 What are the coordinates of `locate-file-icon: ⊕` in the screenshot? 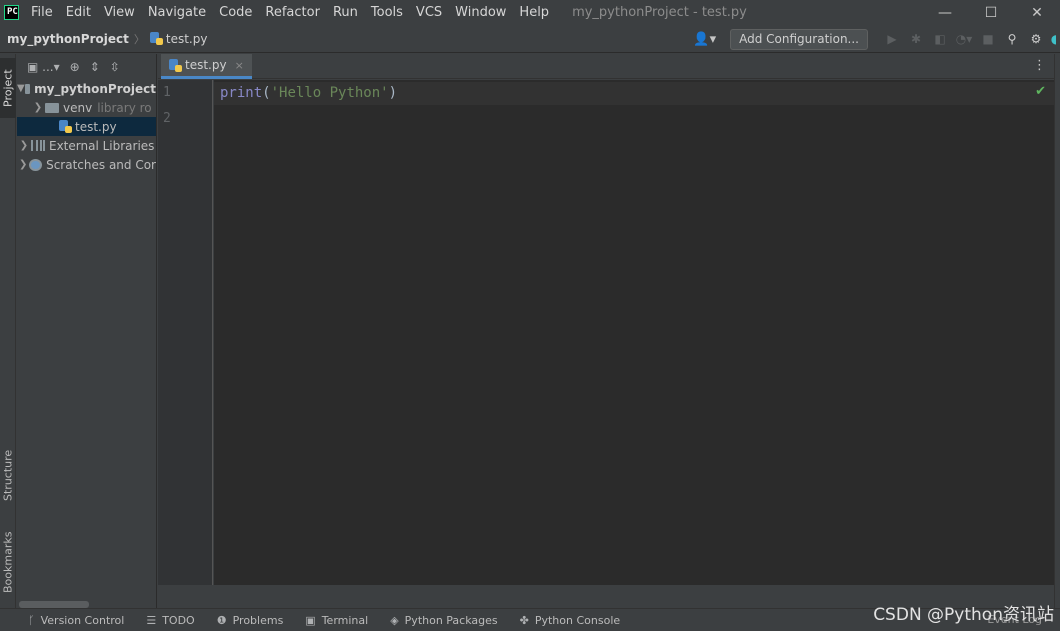 It's located at (75, 67).